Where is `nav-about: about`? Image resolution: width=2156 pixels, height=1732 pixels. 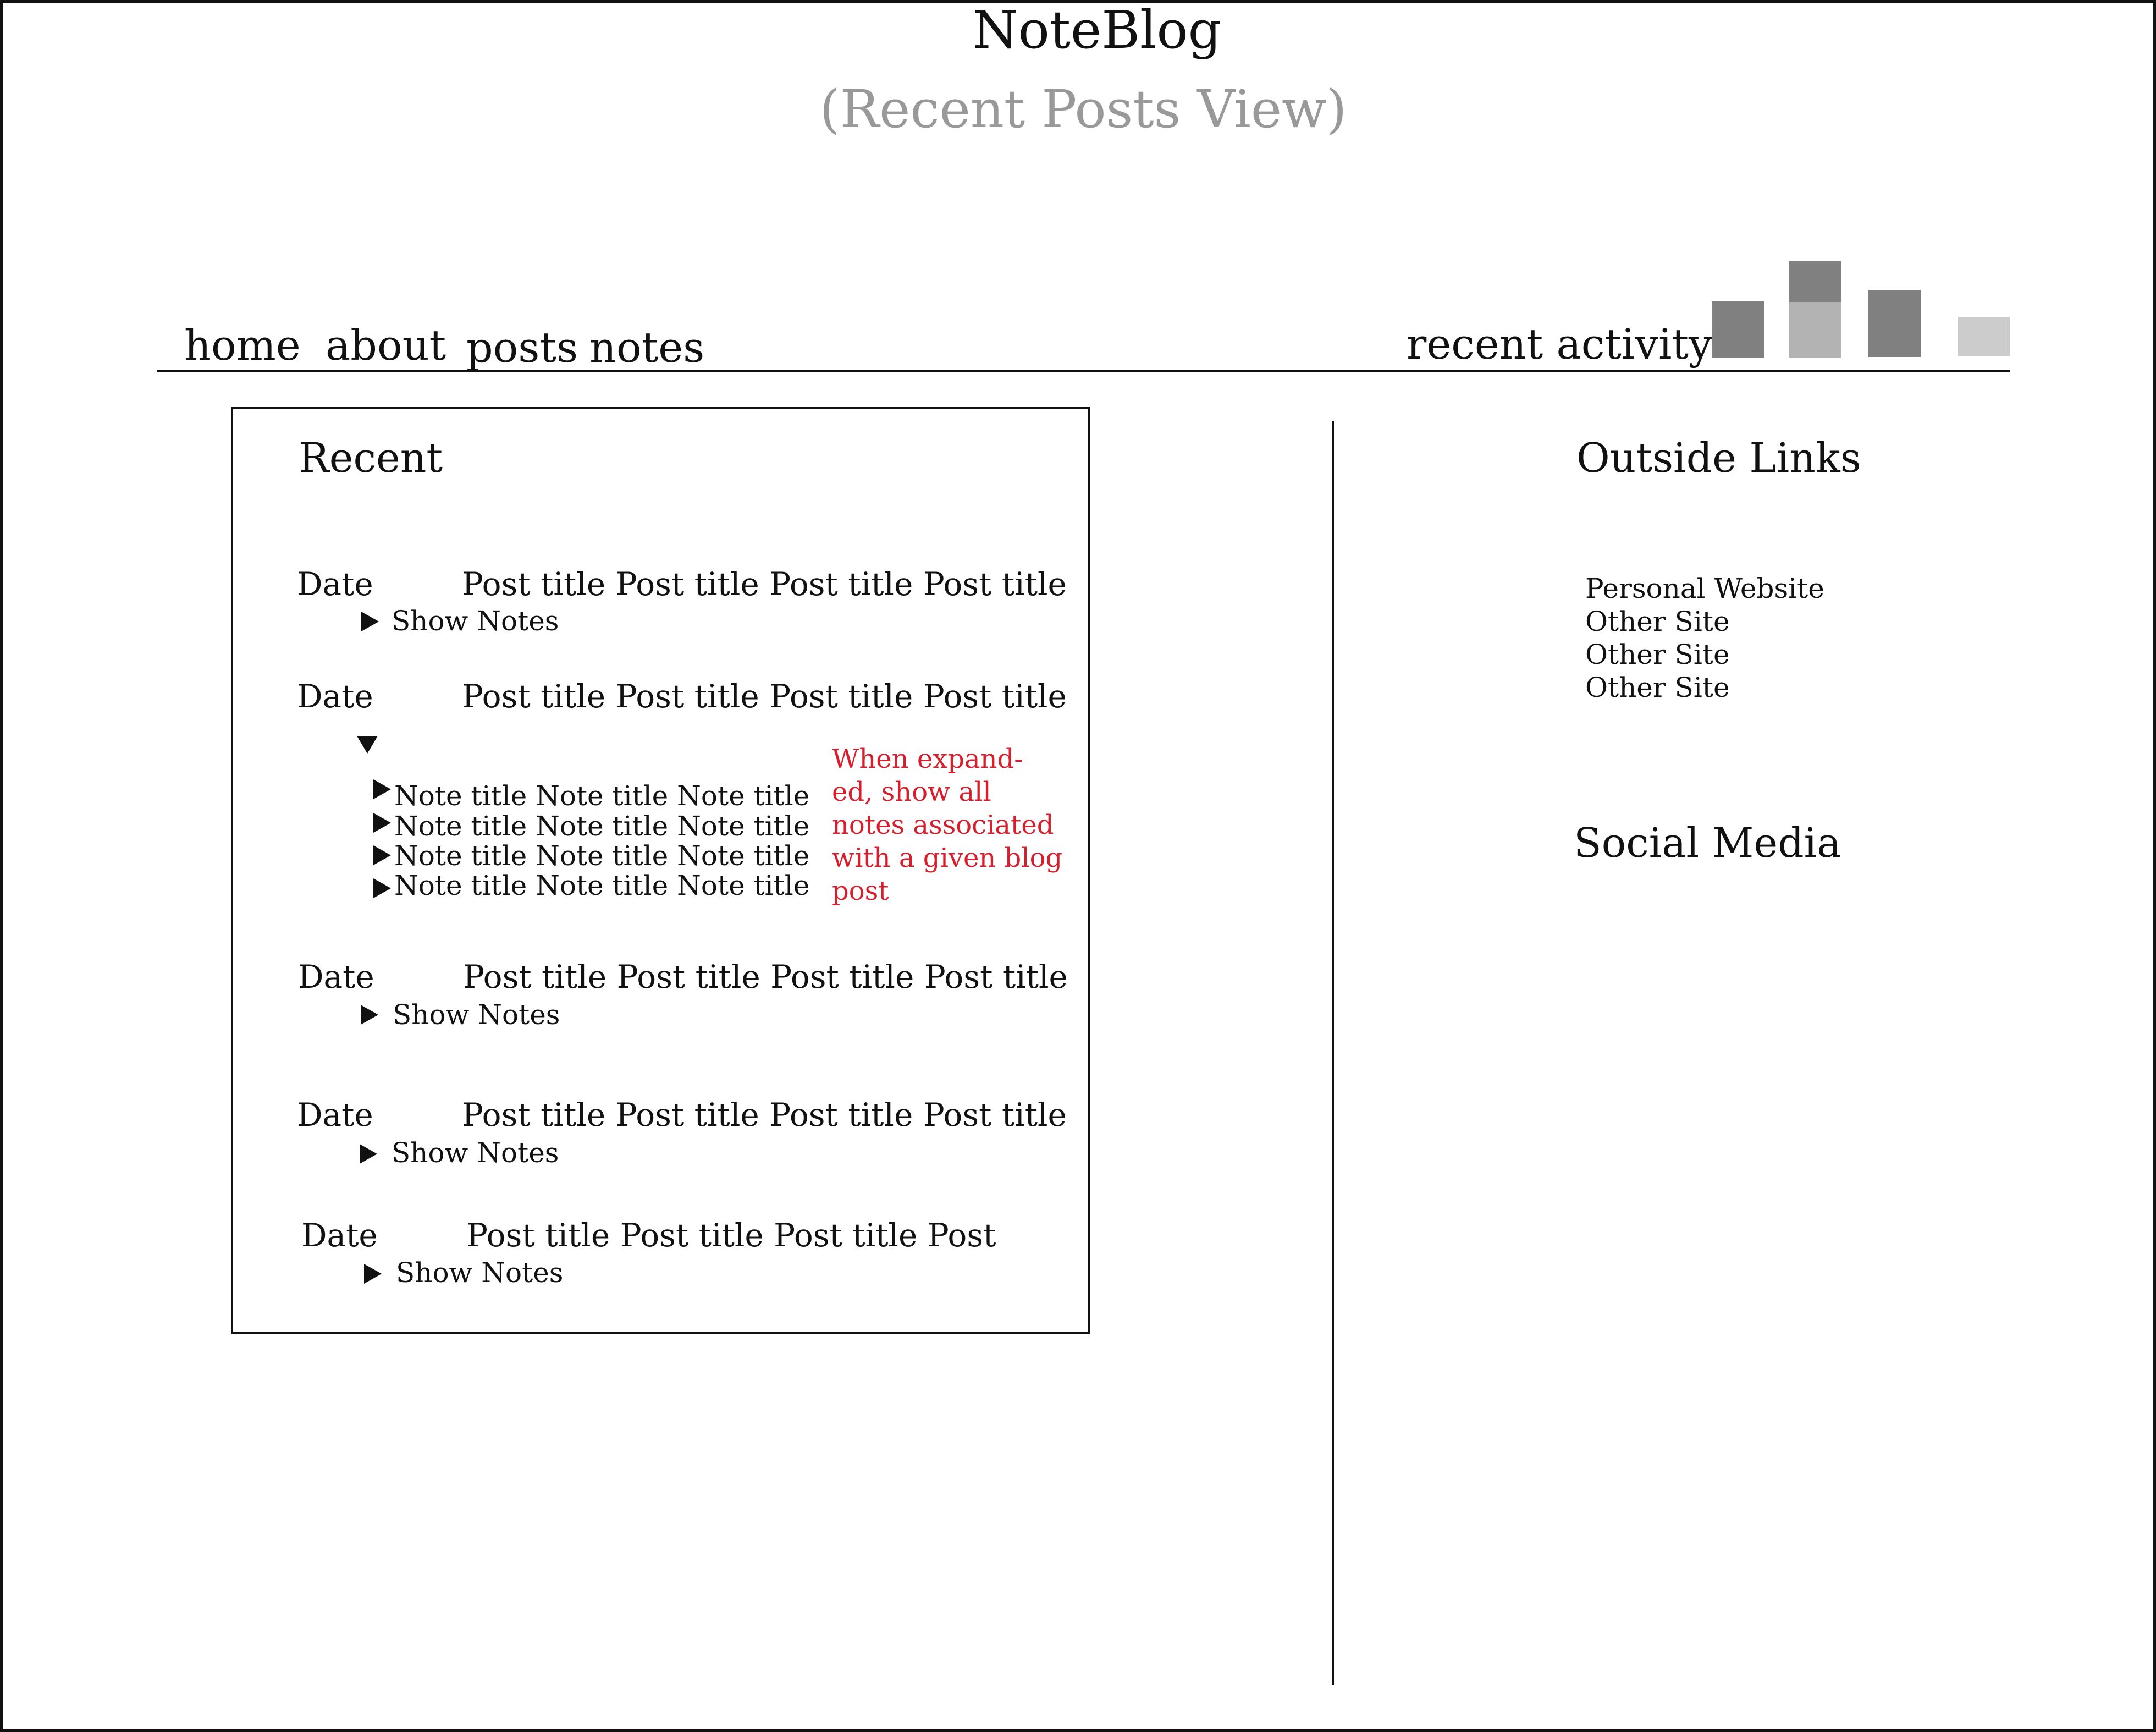
nav-about: about is located at coordinates (386, 345).